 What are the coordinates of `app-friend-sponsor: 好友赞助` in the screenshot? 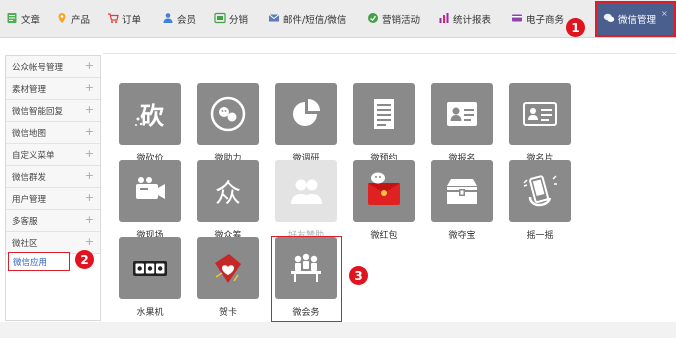 It's located at (306, 200).